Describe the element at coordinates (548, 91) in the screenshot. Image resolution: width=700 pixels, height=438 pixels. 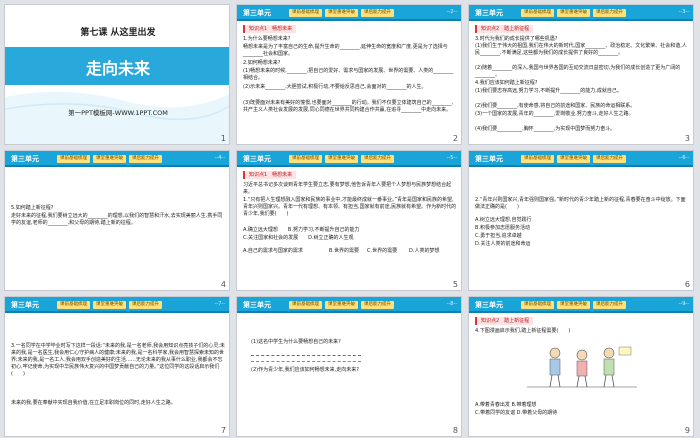
I see `text-line: (1)我们要志存高远,努力学习,不断提升________的能力,成就自己。` at that location.